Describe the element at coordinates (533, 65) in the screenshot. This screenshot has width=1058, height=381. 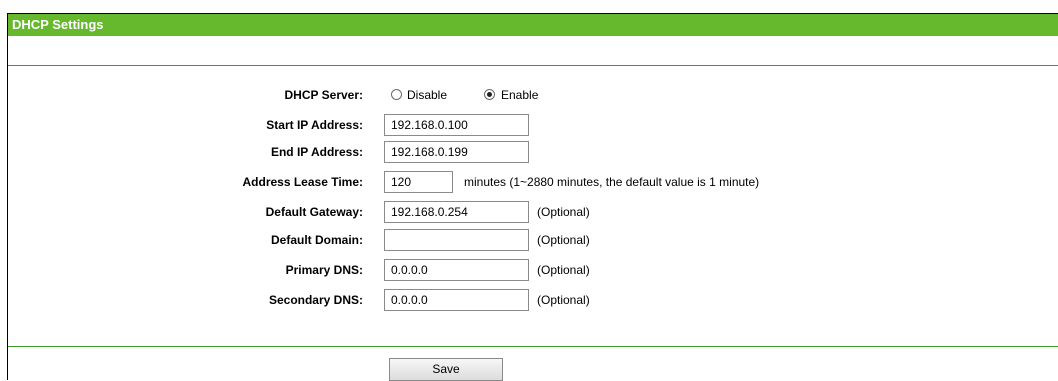
I see `top-divider` at that location.